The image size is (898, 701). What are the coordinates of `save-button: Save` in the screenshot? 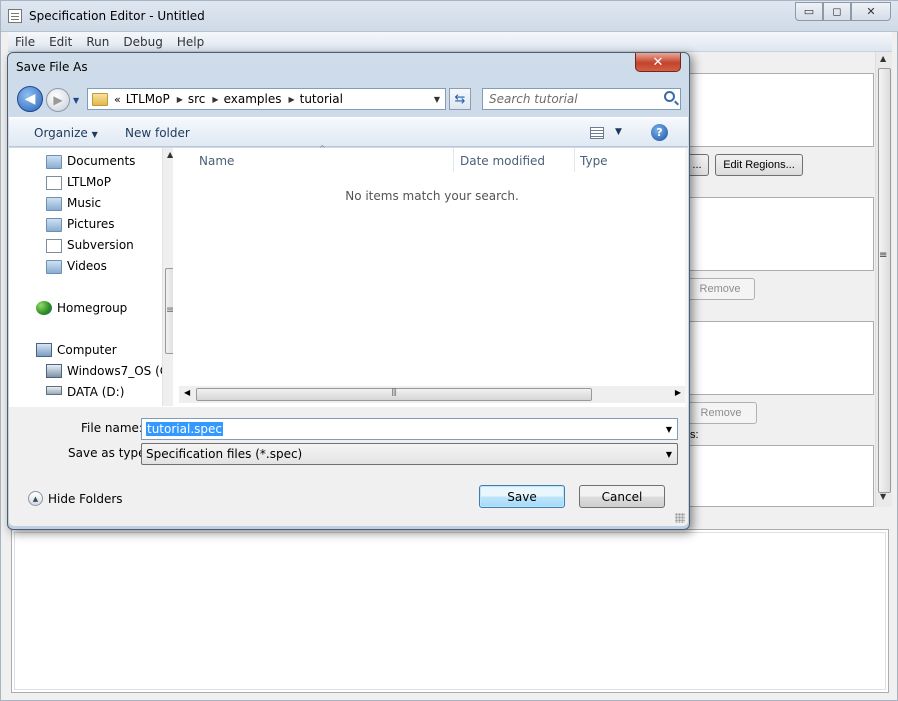 It's located at (522, 496).